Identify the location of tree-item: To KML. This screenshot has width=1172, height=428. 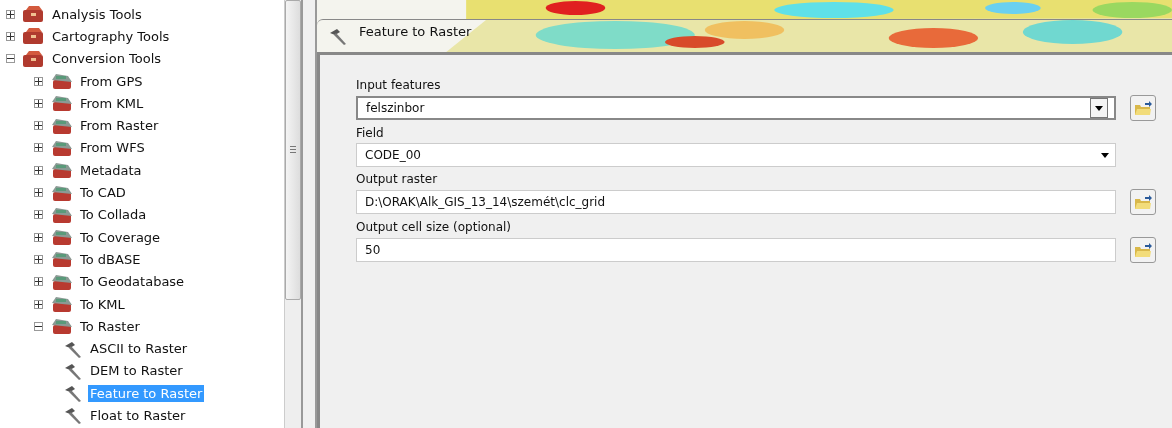
(102, 304).